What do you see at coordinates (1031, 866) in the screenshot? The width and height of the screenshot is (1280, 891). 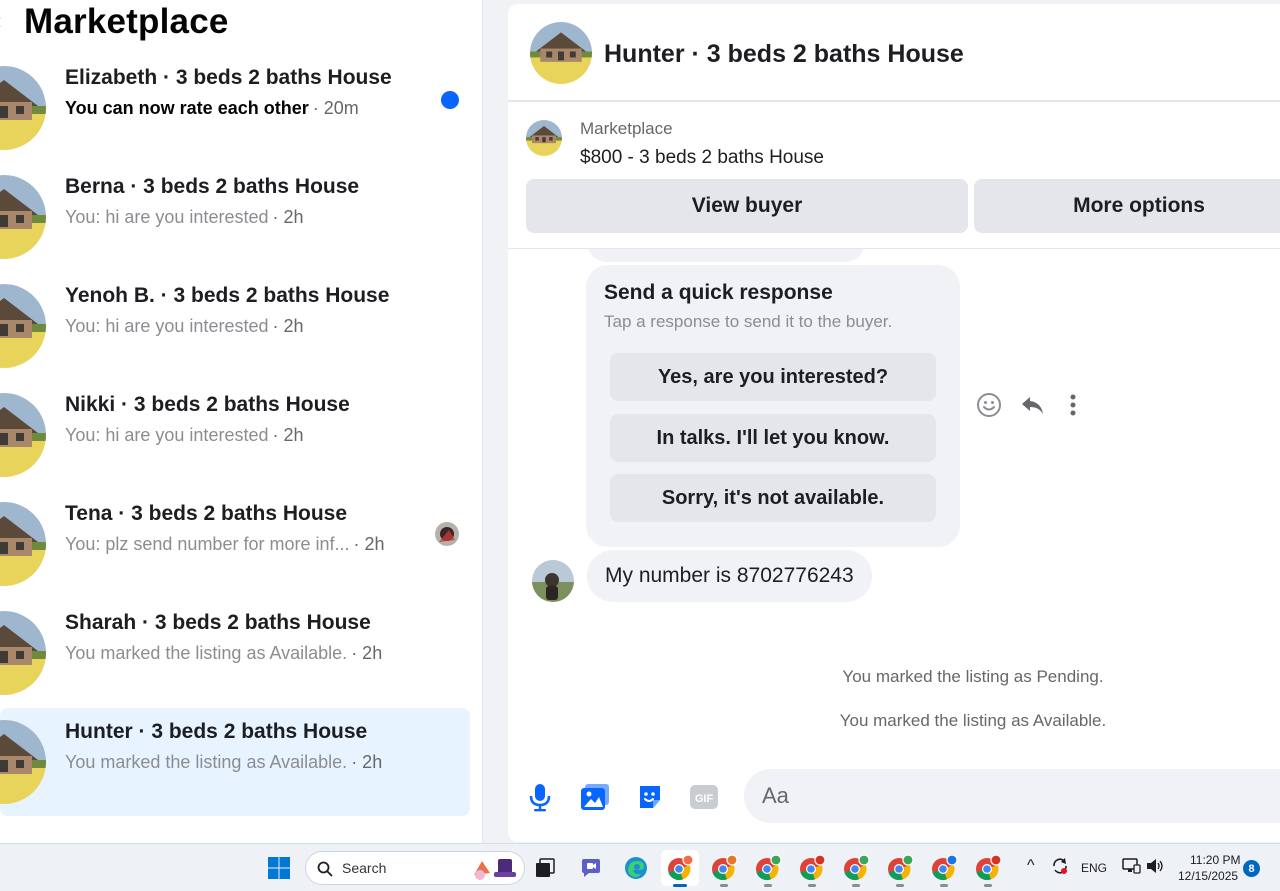 I see `tray-overflow-chevron-icon: ^` at bounding box center [1031, 866].